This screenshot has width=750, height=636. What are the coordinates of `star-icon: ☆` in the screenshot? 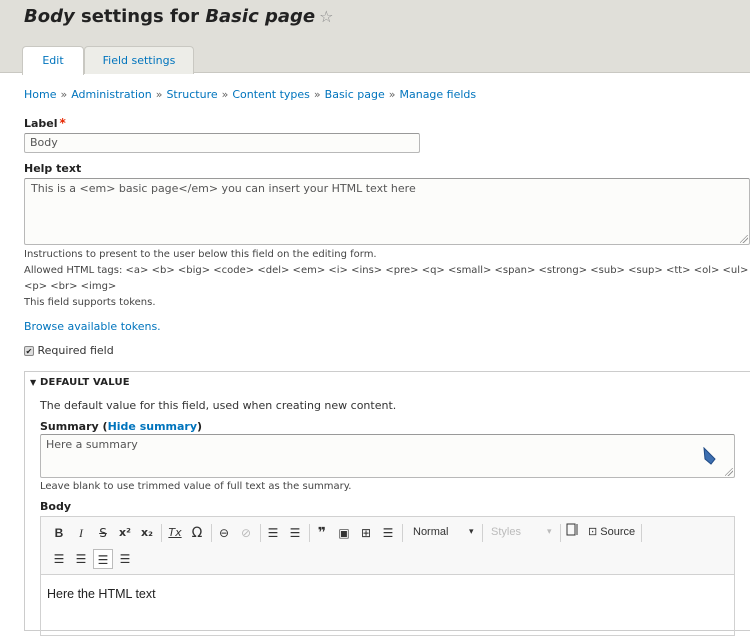 It's located at (326, 16).